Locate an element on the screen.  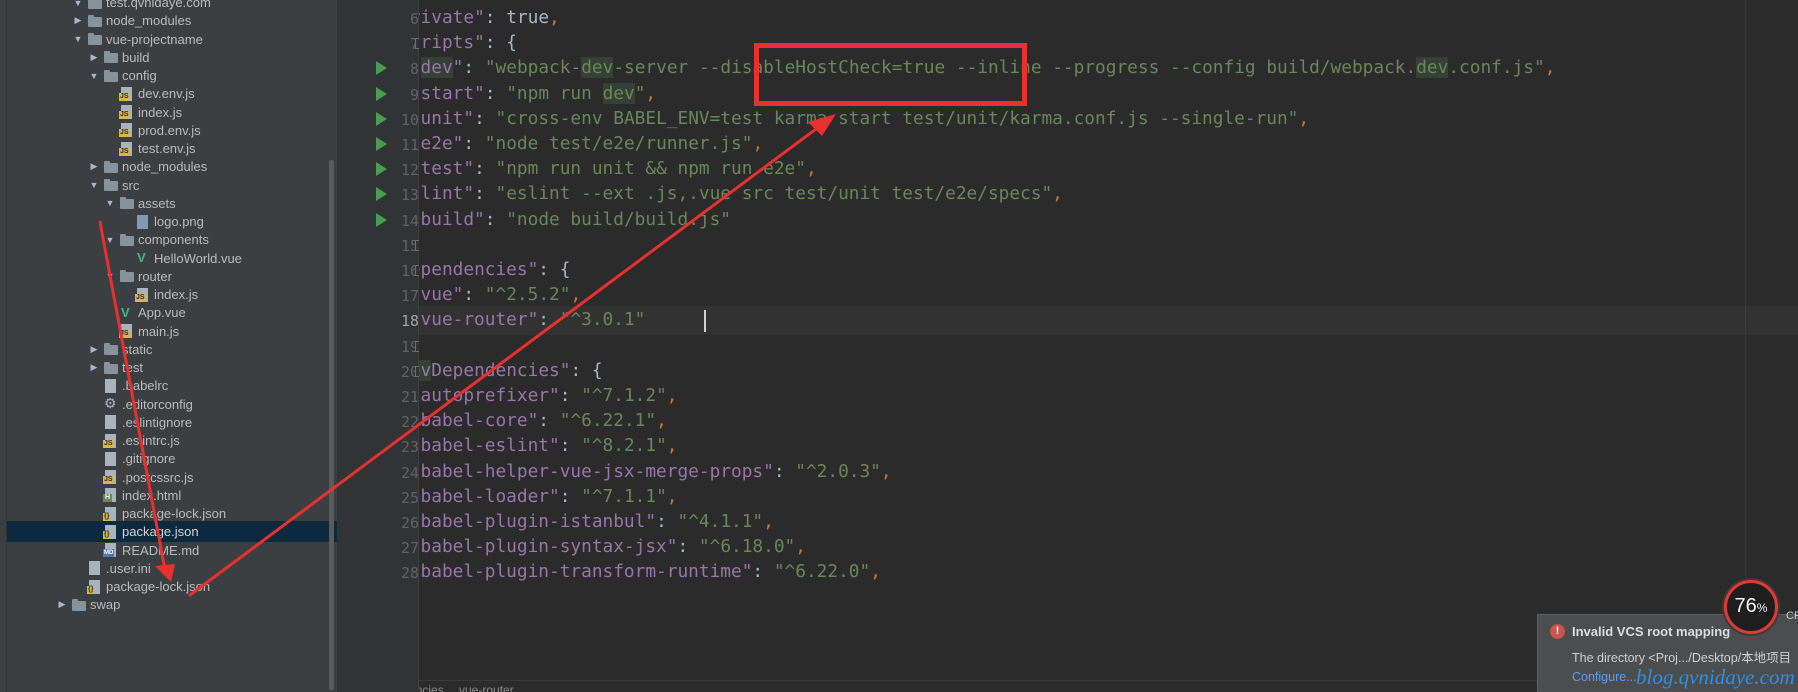
code-line: "build": "node build/build.js" is located at coordinates (575, 219).